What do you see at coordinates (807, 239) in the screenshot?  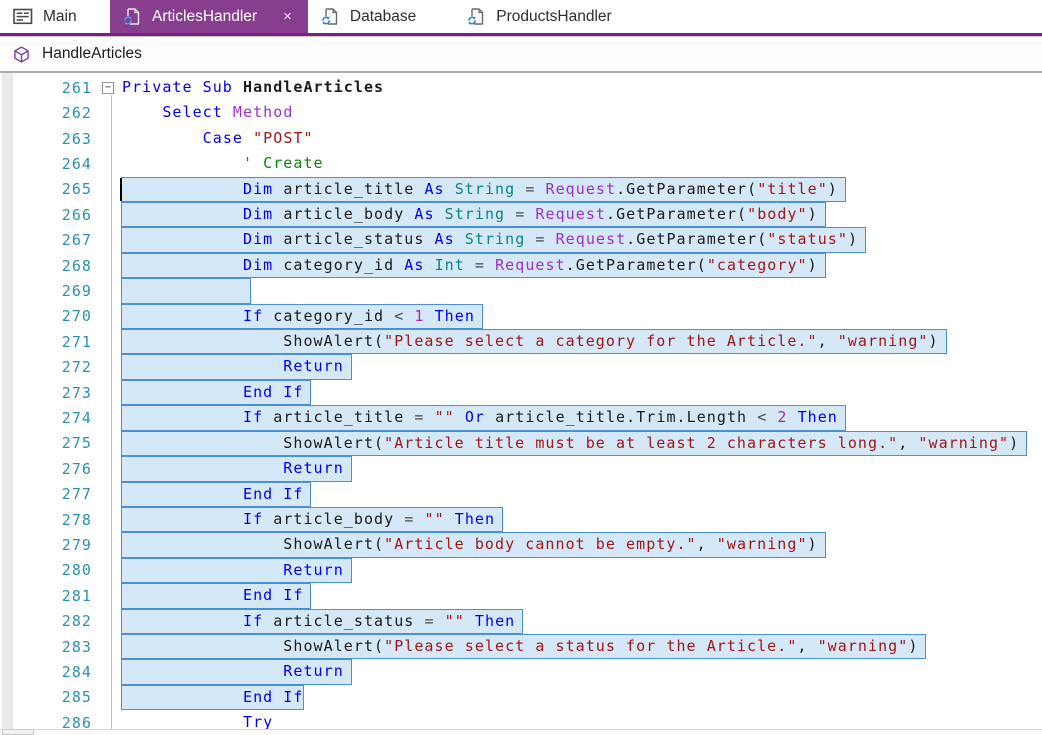 I see `code-token: "status"` at bounding box center [807, 239].